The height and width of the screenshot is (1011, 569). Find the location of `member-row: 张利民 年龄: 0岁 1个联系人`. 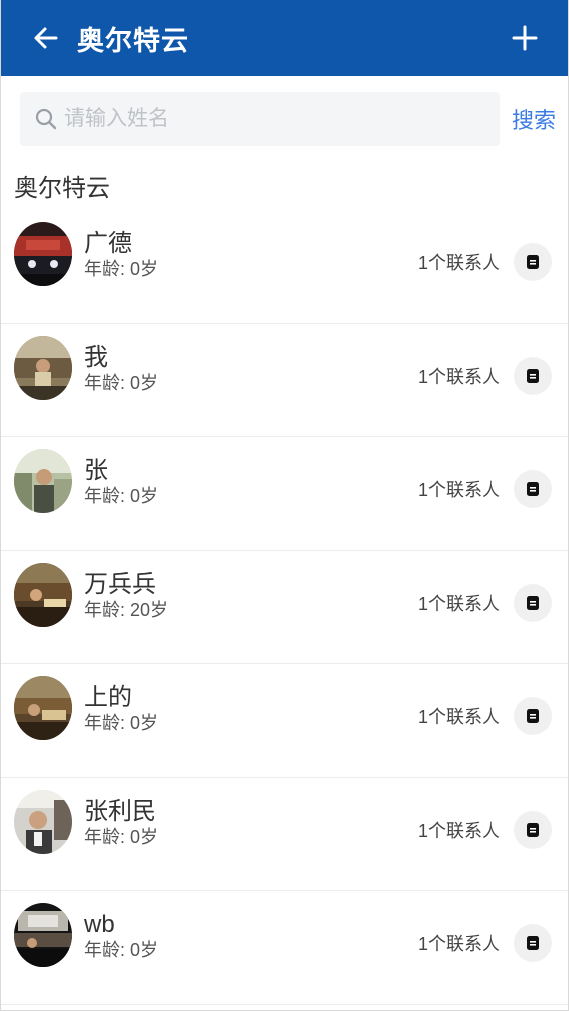

member-row: 张利民 年龄: 0岁 1个联系人 is located at coordinates (284, 834).